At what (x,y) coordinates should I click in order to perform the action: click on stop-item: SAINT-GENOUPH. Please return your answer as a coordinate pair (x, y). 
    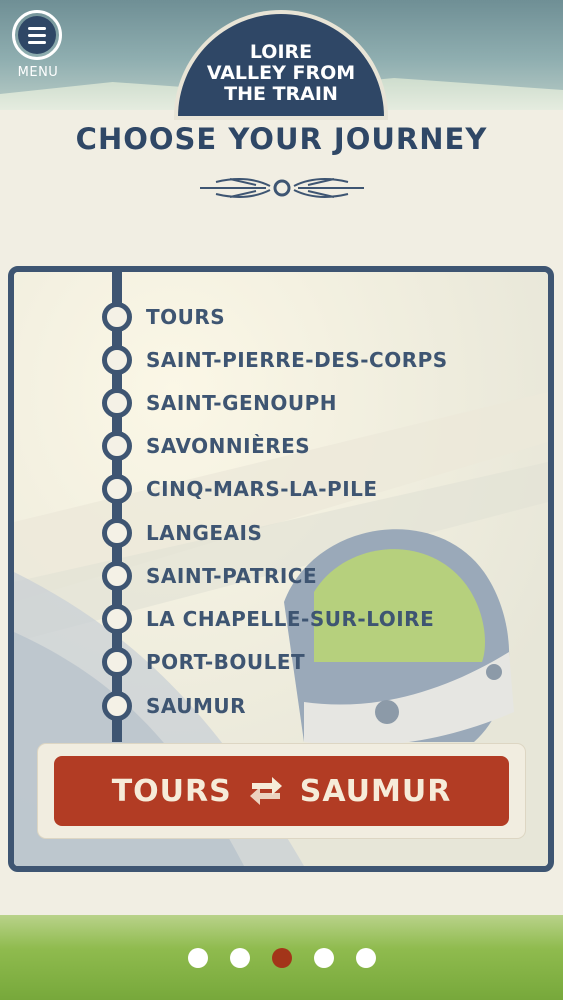
    Looking at the image, I should click on (219, 403).